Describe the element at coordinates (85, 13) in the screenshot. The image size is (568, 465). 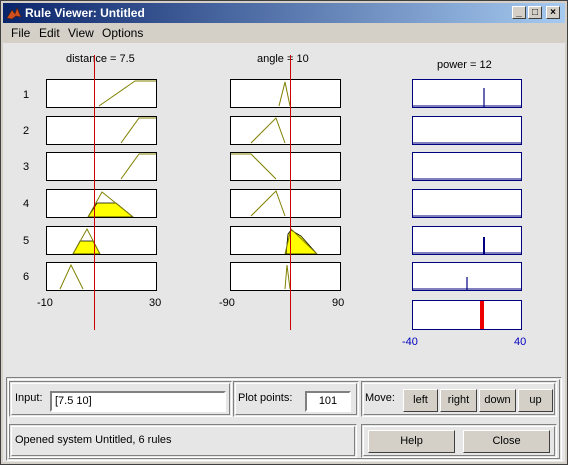
I see `window-title: Rule Viewer: Untitled` at that location.